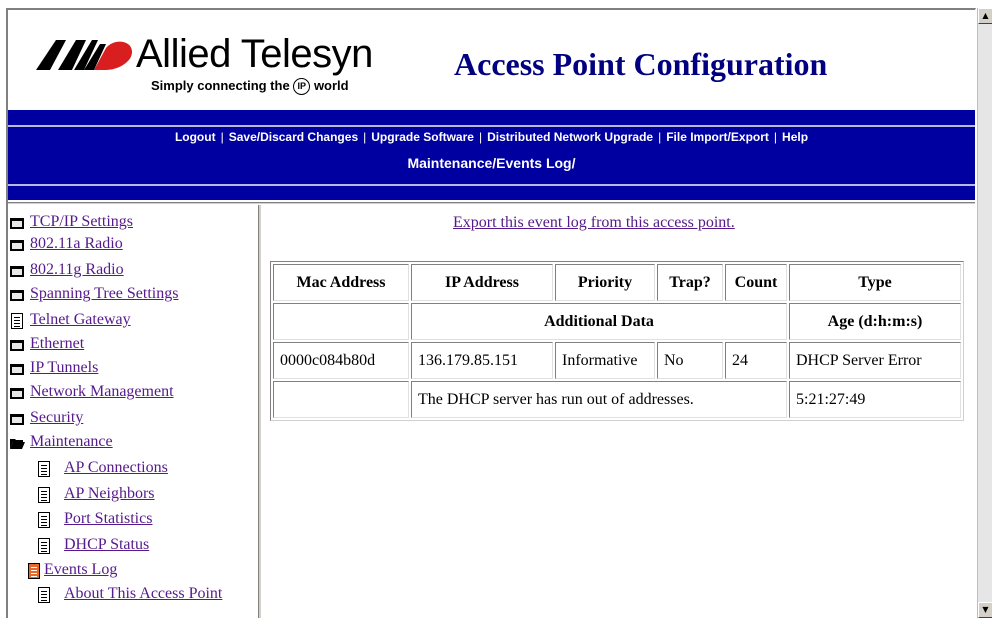  I want to click on sidebar-item-label: AP Connections, so click(116, 467).